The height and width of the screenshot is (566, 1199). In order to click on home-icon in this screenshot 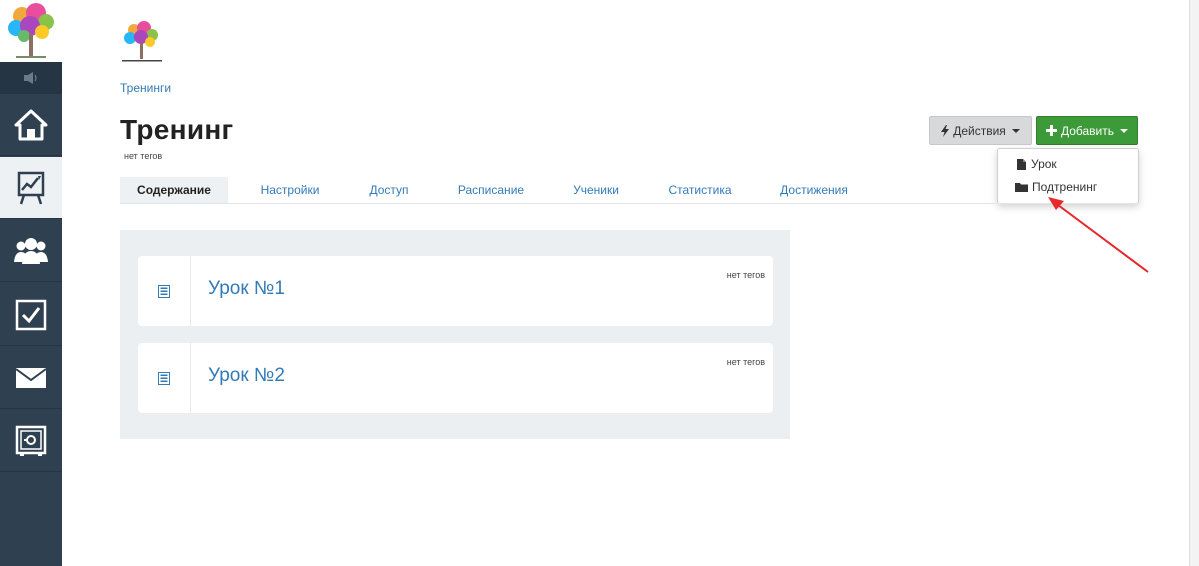, I will do `click(31, 124)`.